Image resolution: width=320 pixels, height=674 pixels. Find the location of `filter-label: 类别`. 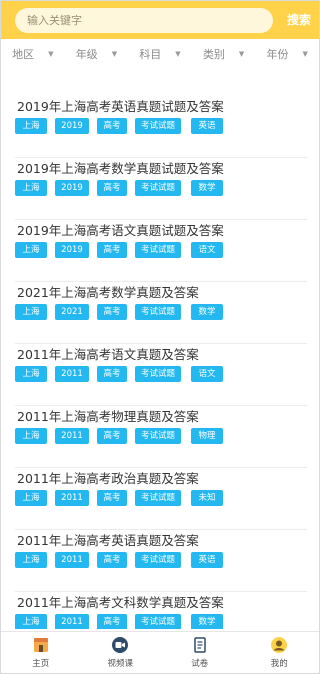

filter-label: 类别 is located at coordinates (213, 54).